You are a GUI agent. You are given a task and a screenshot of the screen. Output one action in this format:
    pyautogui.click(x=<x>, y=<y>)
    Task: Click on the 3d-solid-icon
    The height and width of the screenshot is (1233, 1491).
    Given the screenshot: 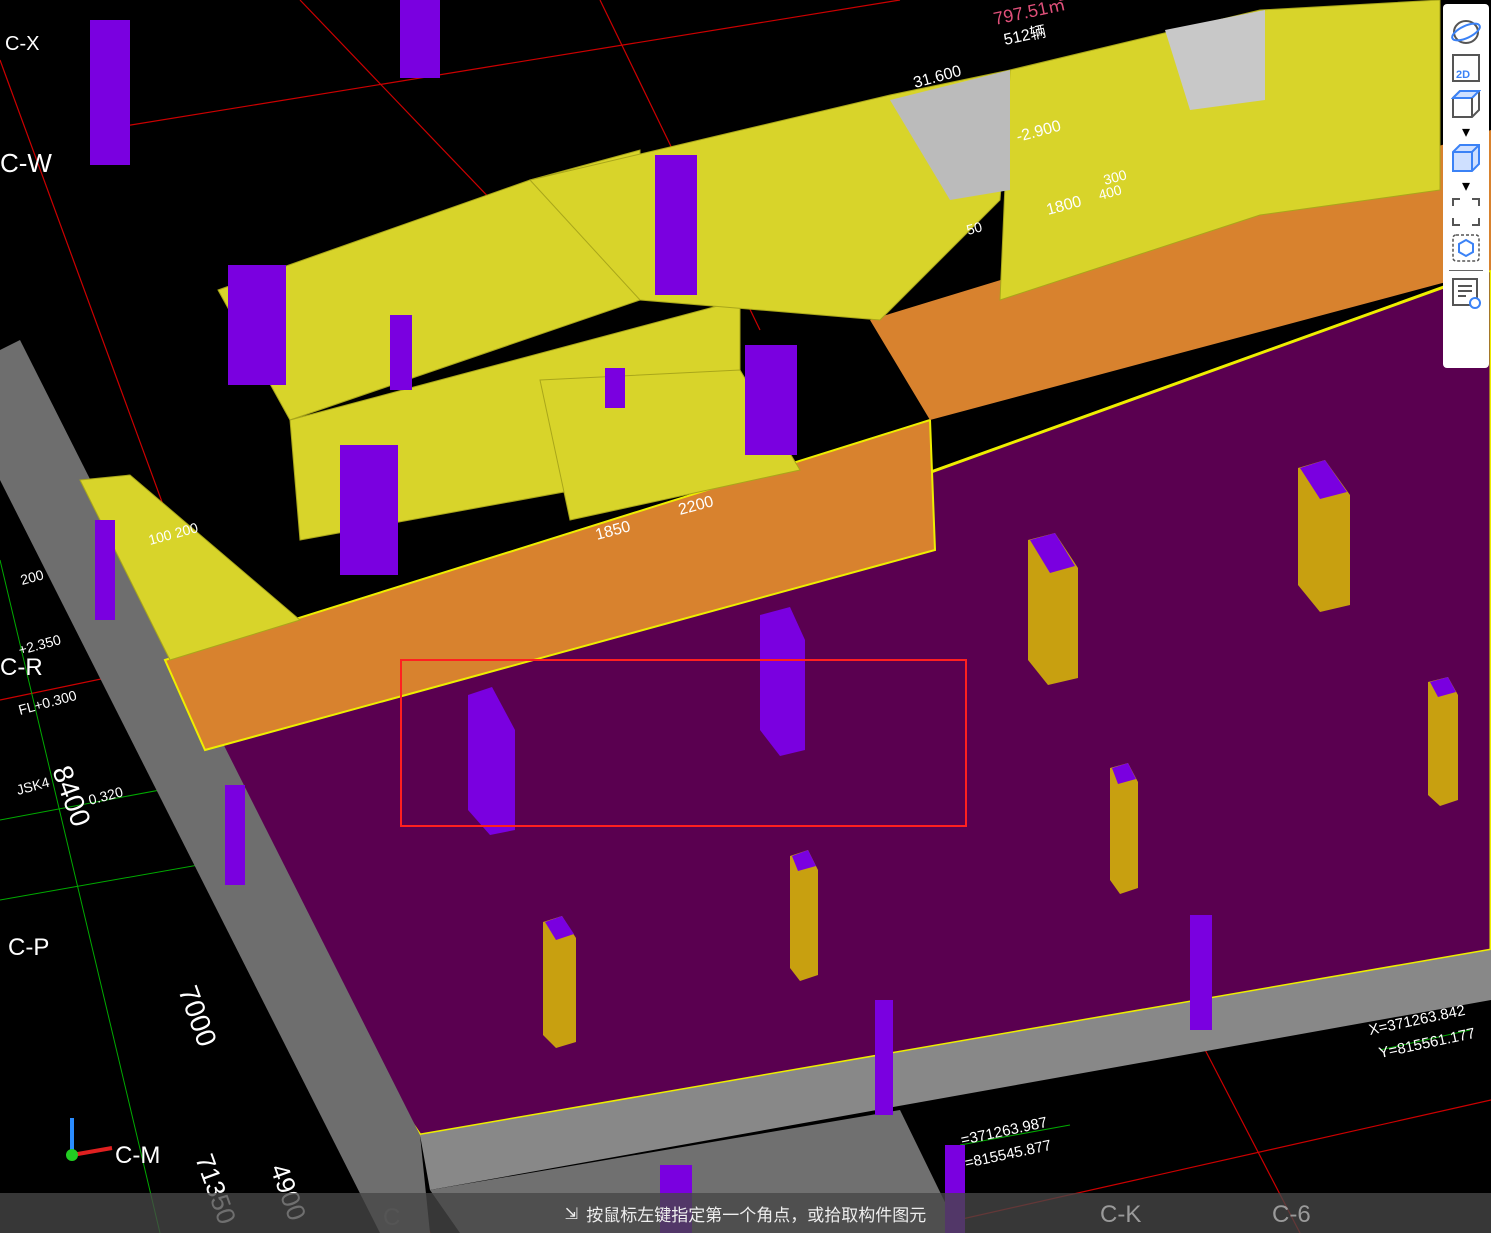 What is the action you would take?
    pyautogui.click(x=1466, y=158)
    